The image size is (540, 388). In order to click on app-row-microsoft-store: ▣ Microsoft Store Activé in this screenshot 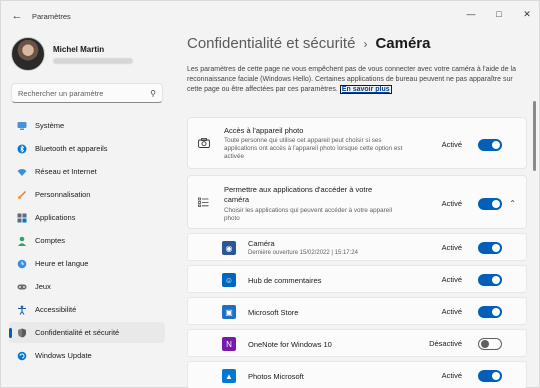, I will do `click(357, 311)`.